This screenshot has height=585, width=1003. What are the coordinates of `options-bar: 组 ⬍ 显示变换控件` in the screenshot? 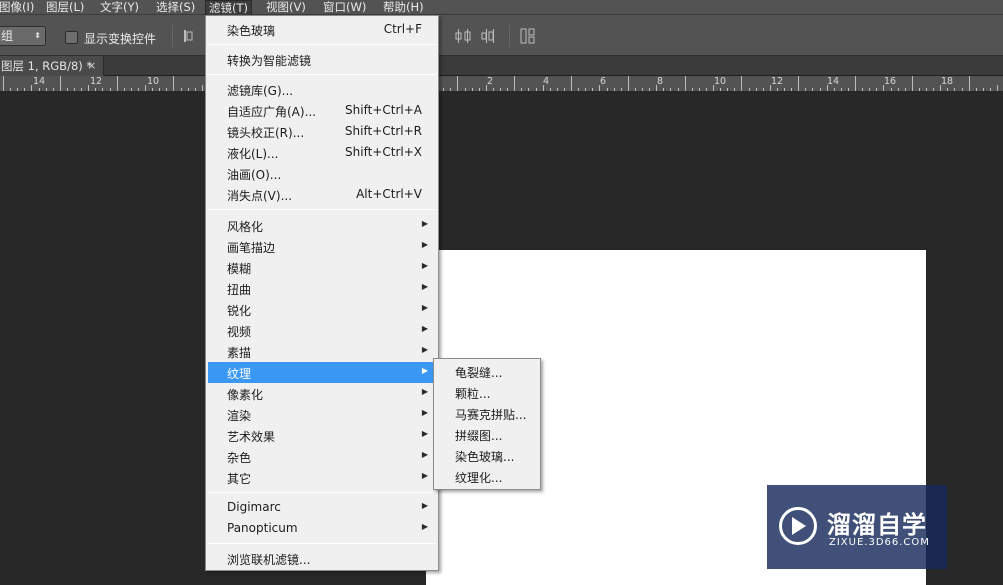 It's located at (501, 35).